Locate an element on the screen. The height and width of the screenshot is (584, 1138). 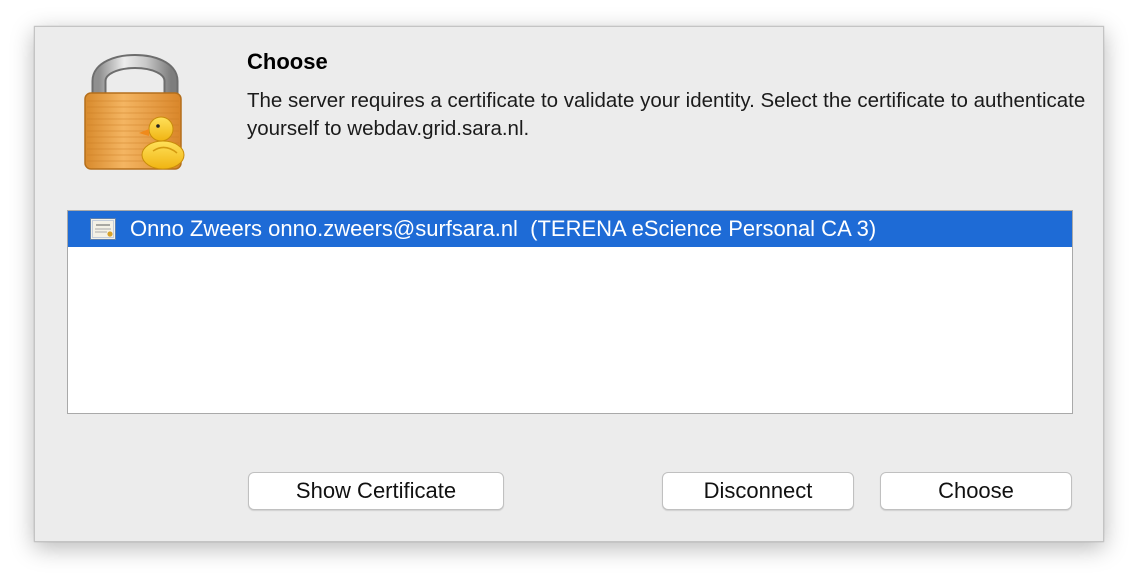
dialog-title: Choose is located at coordinates (287, 61).